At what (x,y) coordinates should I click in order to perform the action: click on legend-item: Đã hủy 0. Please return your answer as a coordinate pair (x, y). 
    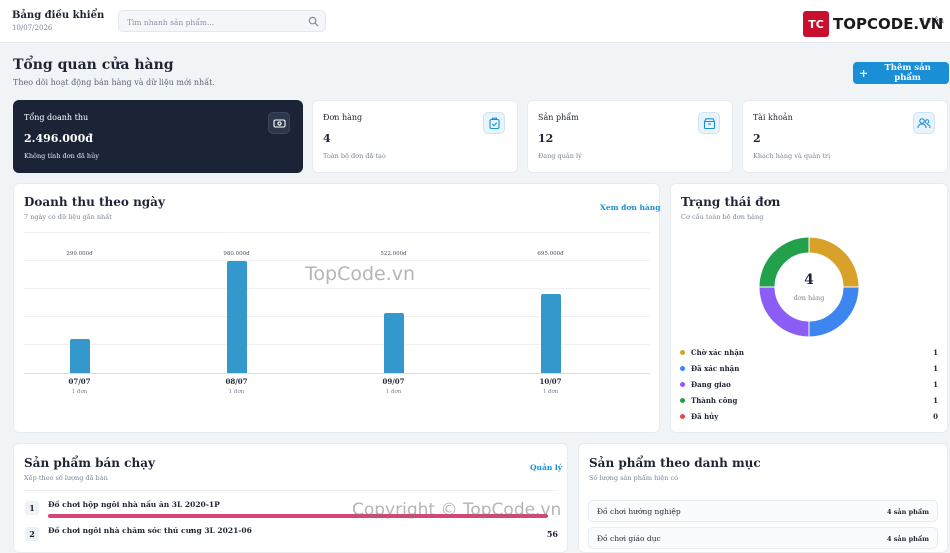
    Looking at the image, I should click on (809, 417).